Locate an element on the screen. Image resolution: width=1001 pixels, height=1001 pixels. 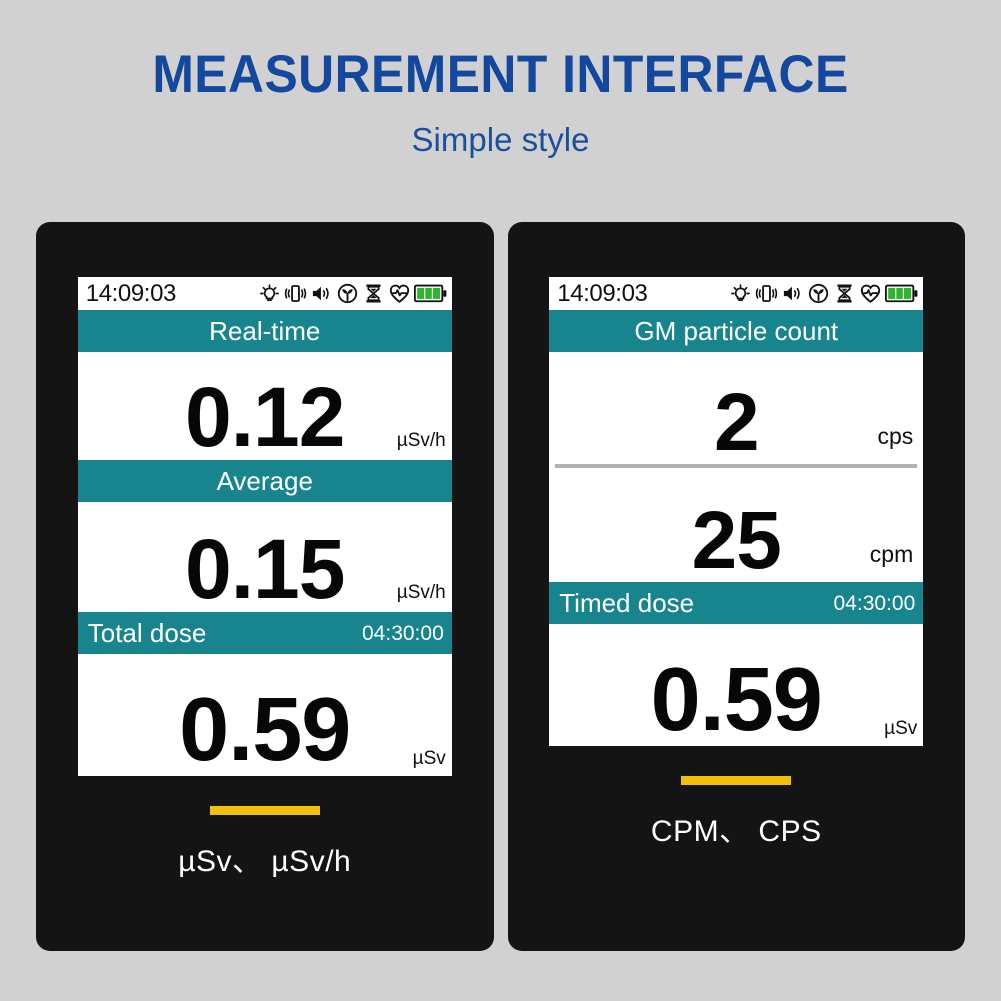
timed-dose-timer: 04:30:00 is located at coordinates (874, 603).